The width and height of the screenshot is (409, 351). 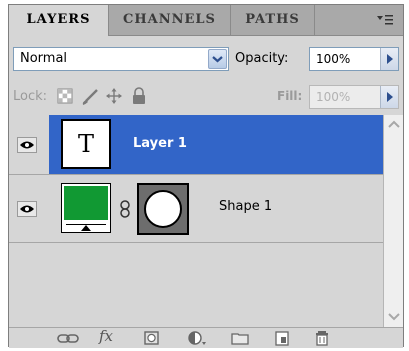 I want to click on text-layer-thumbnail: T, so click(x=86, y=144).